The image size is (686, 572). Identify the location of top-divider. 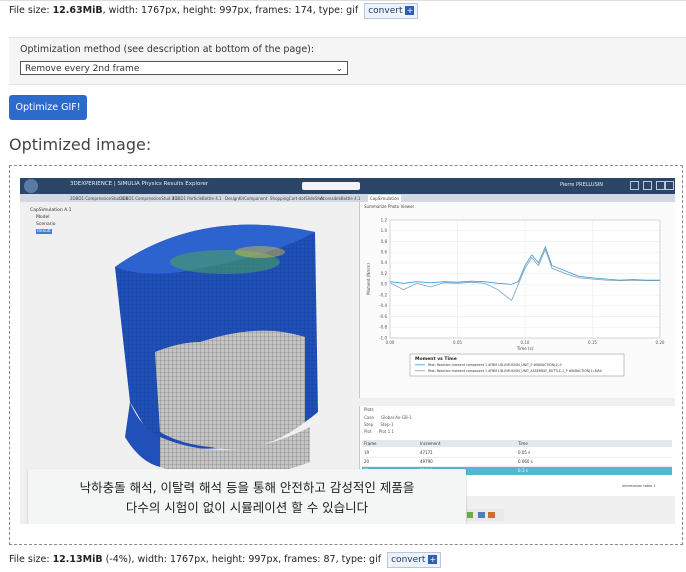
(343, 0).